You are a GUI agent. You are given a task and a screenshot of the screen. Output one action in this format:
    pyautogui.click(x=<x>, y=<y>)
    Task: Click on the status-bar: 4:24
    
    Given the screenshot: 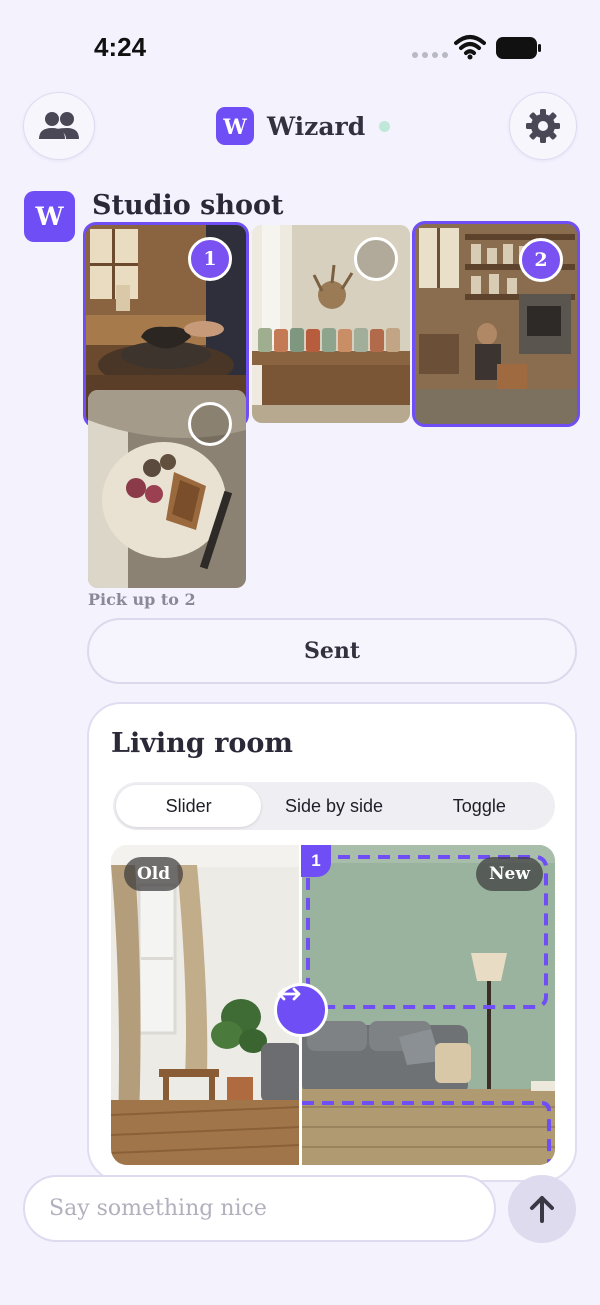 What is the action you would take?
    pyautogui.click(x=300, y=45)
    